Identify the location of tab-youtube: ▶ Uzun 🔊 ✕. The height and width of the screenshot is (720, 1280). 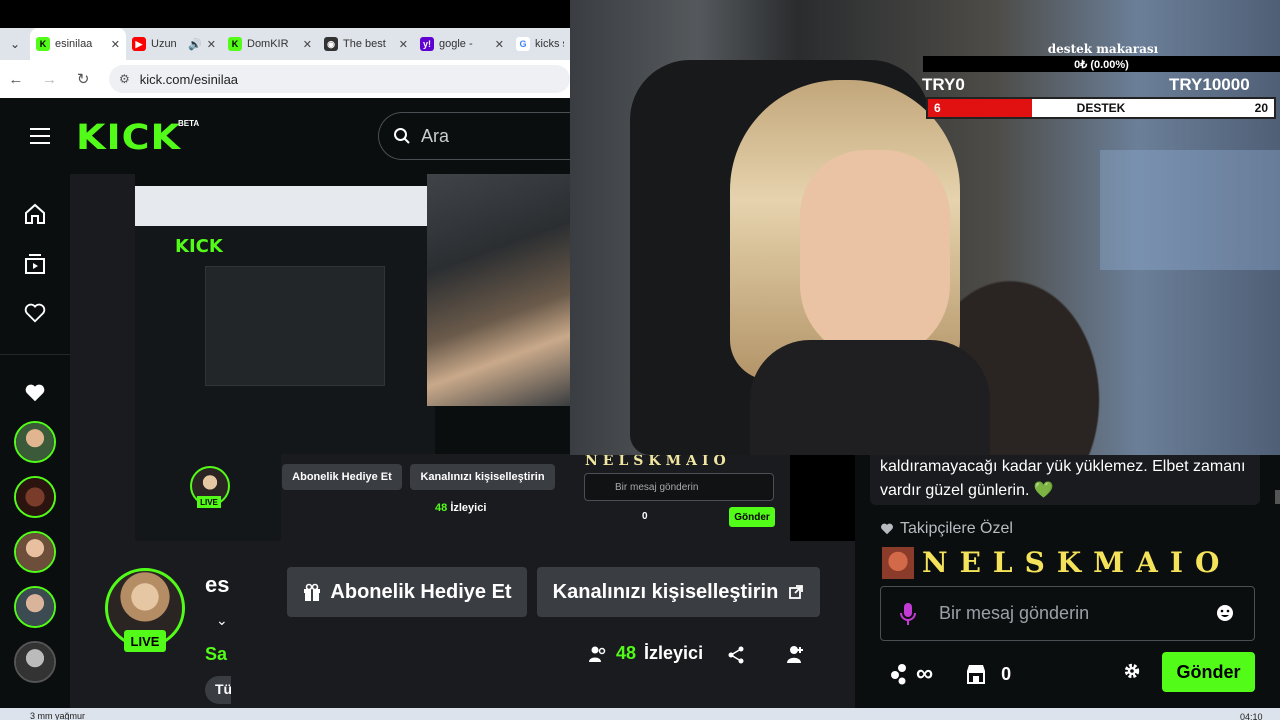
(174, 44).